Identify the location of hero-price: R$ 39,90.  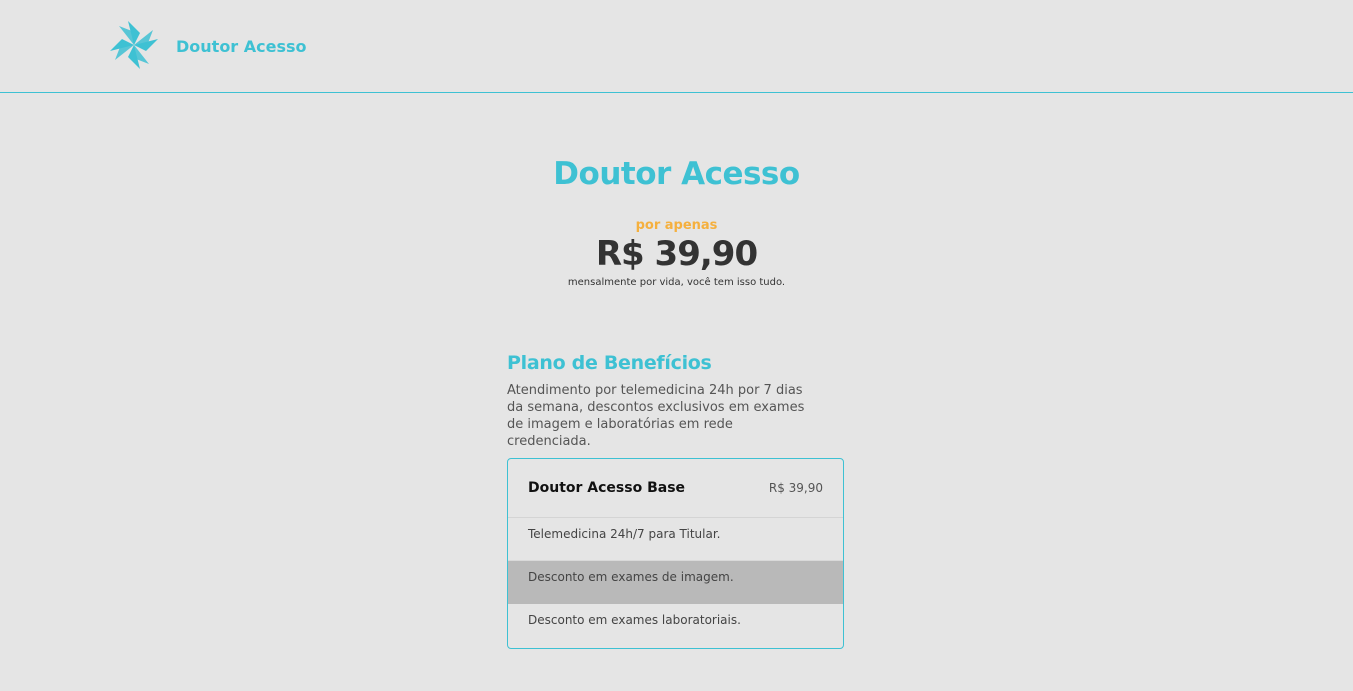
(676, 254).